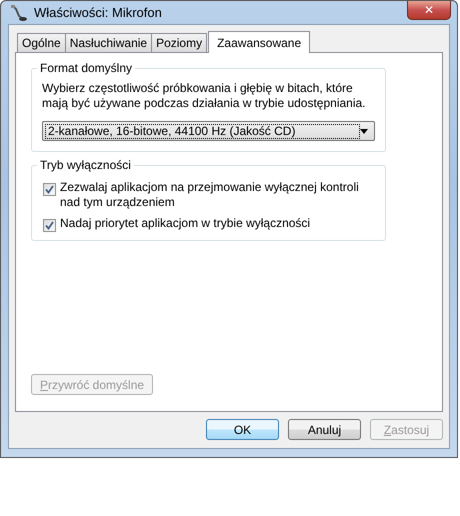  Describe the element at coordinates (108, 42) in the screenshot. I see `tab: Nasłuchiwanie` at that location.